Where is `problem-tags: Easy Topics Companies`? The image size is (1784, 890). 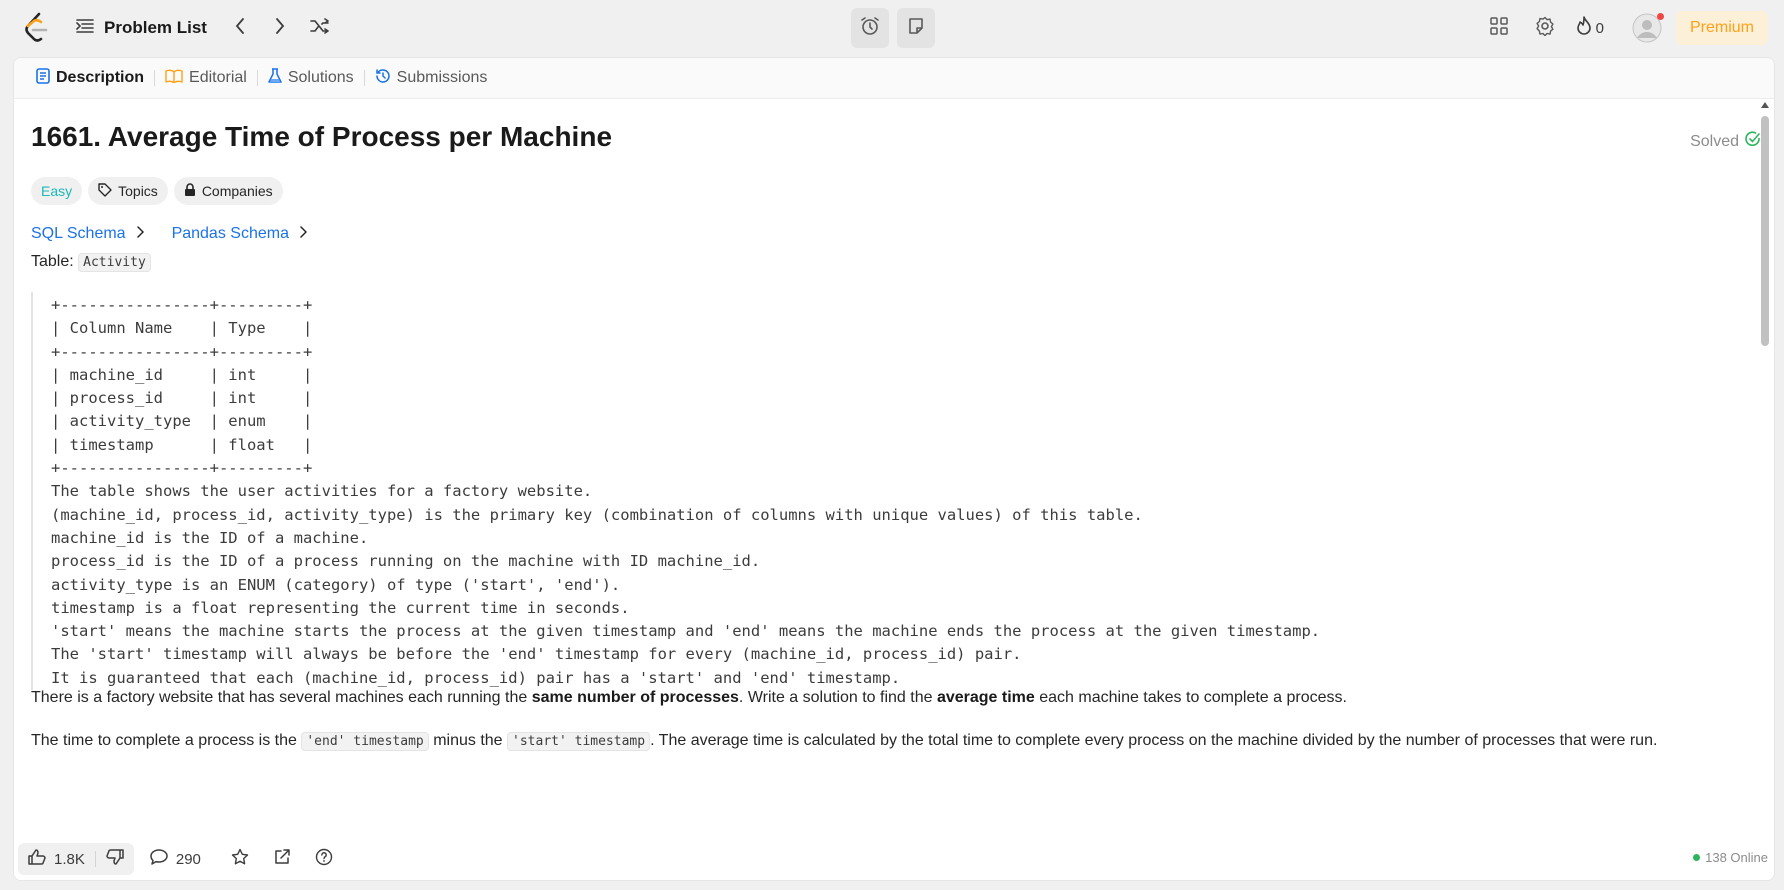 problem-tags: Easy Topics Companies is located at coordinates (157, 191).